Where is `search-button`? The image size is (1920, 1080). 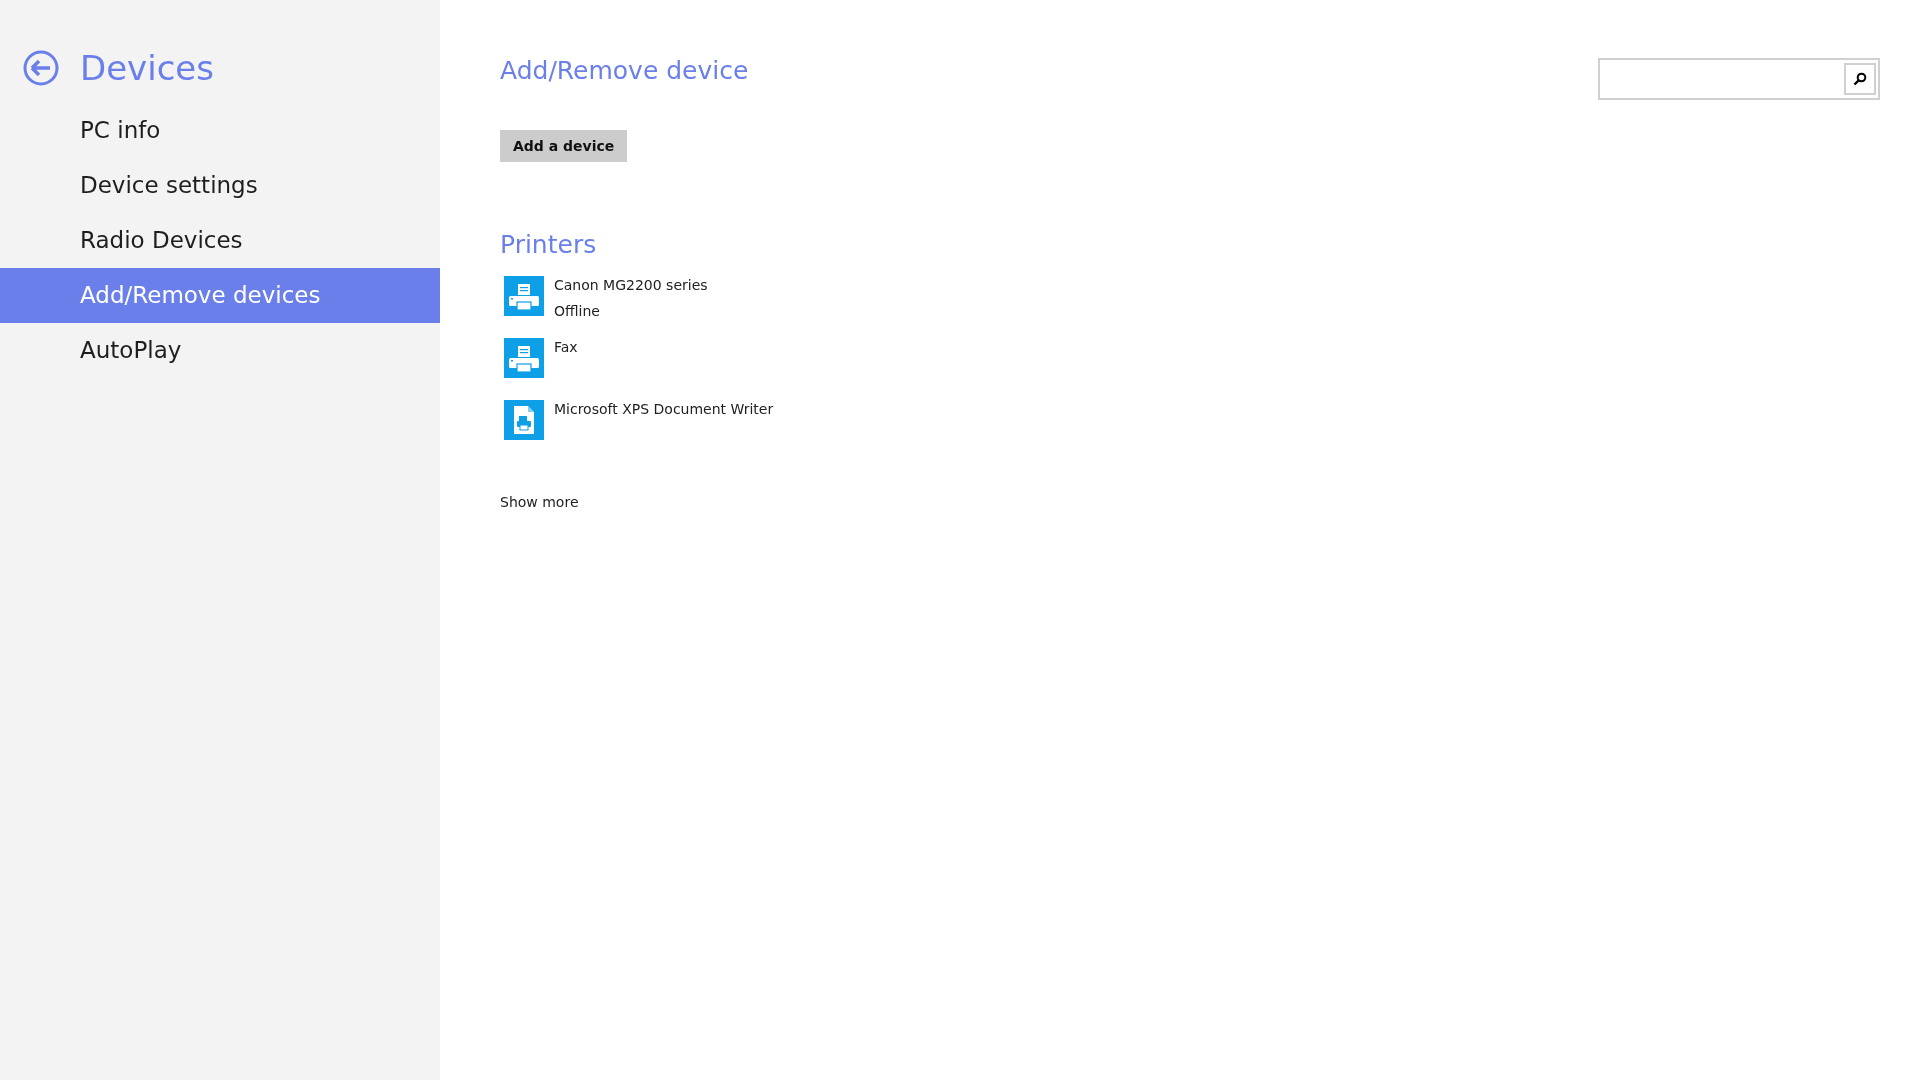 search-button is located at coordinates (1860, 79).